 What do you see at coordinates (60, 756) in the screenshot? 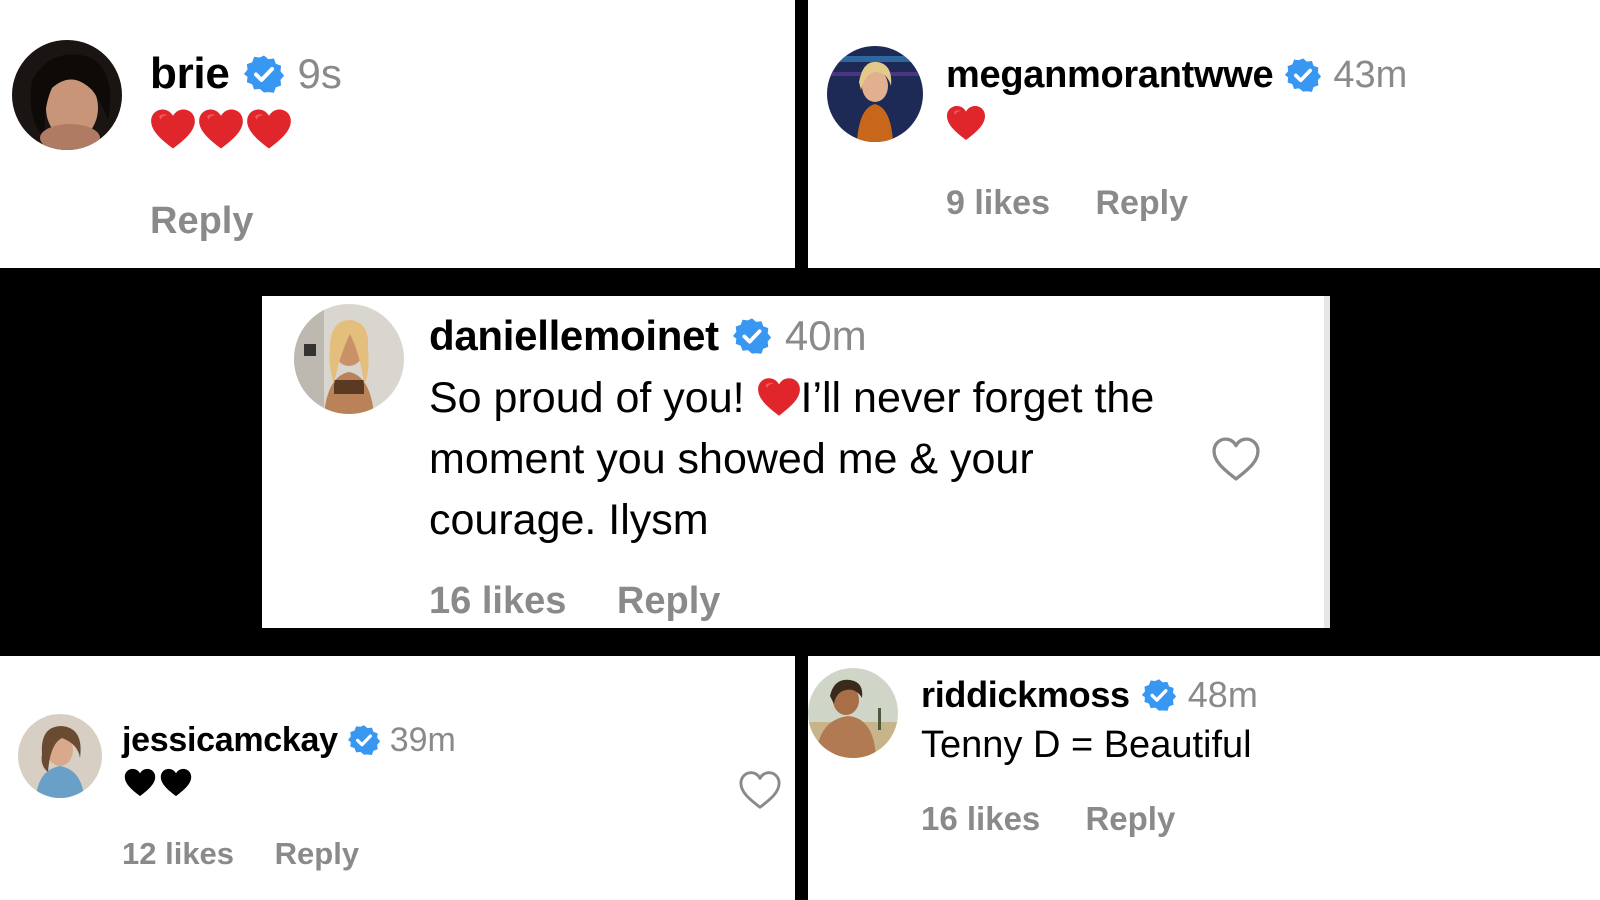
I see `avatar-jessicamckay` at bounding box center [60, 756].